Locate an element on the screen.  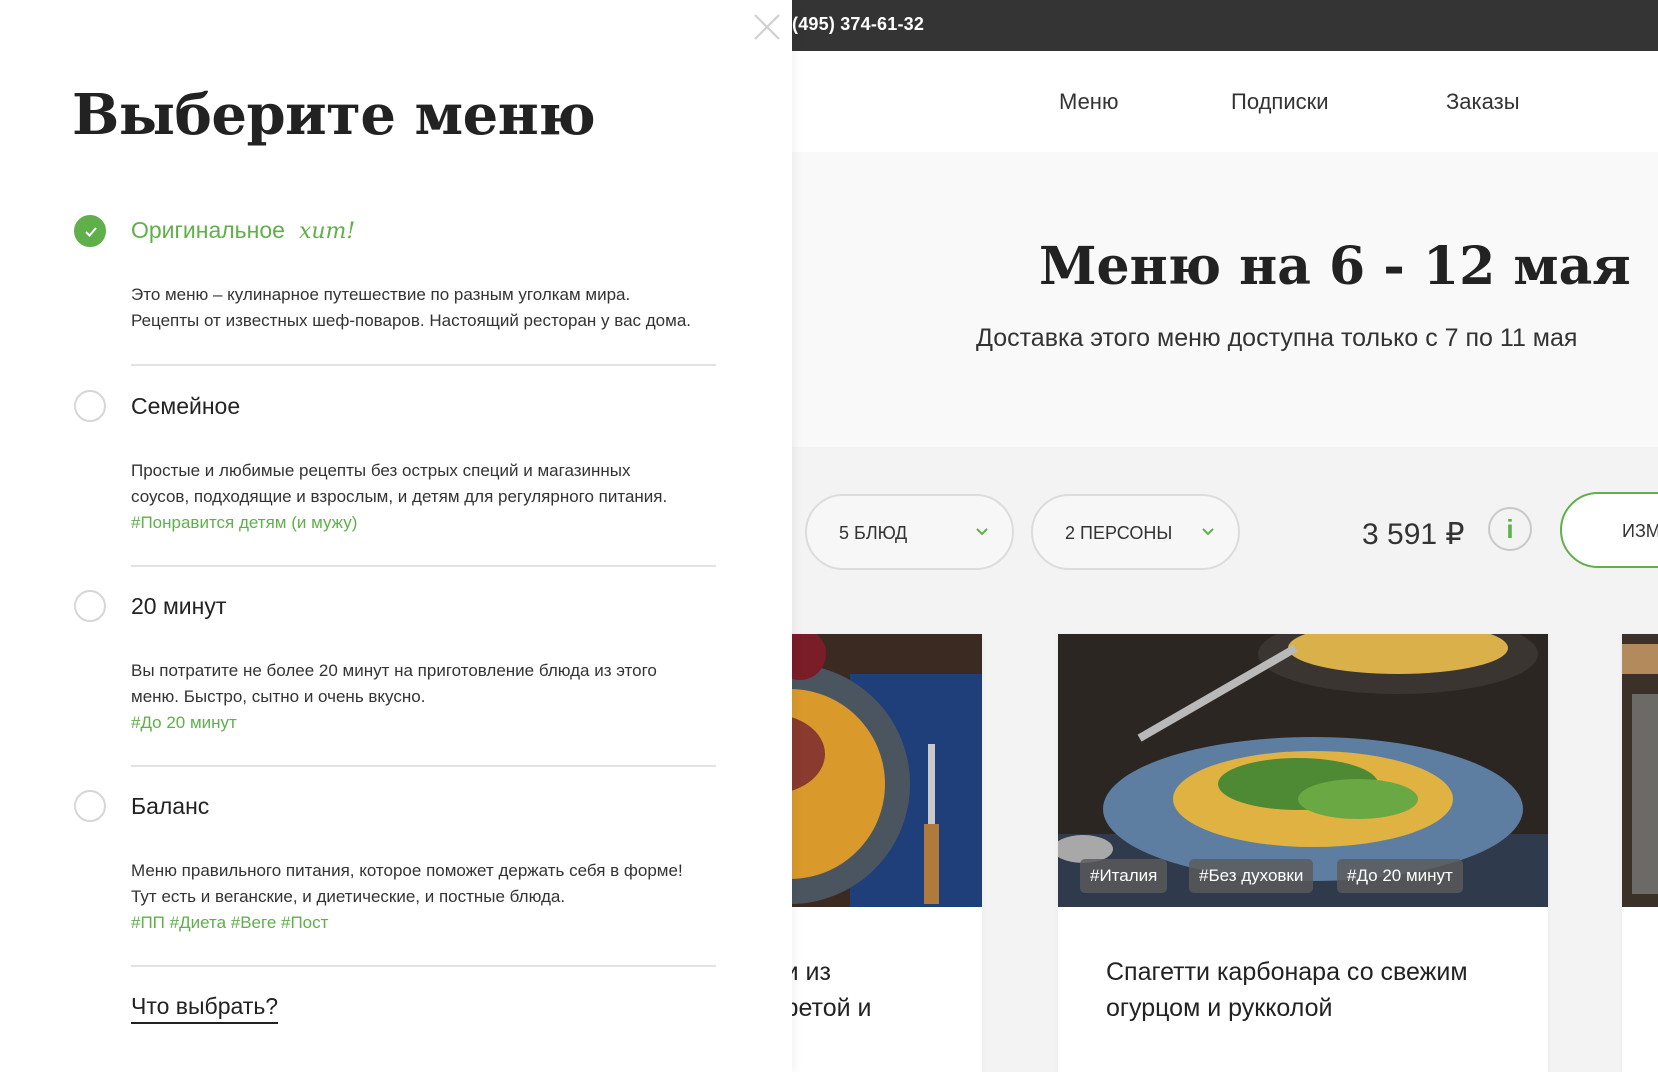
change-menu-button: ИЗМ is located at coordinates (1609, 530).